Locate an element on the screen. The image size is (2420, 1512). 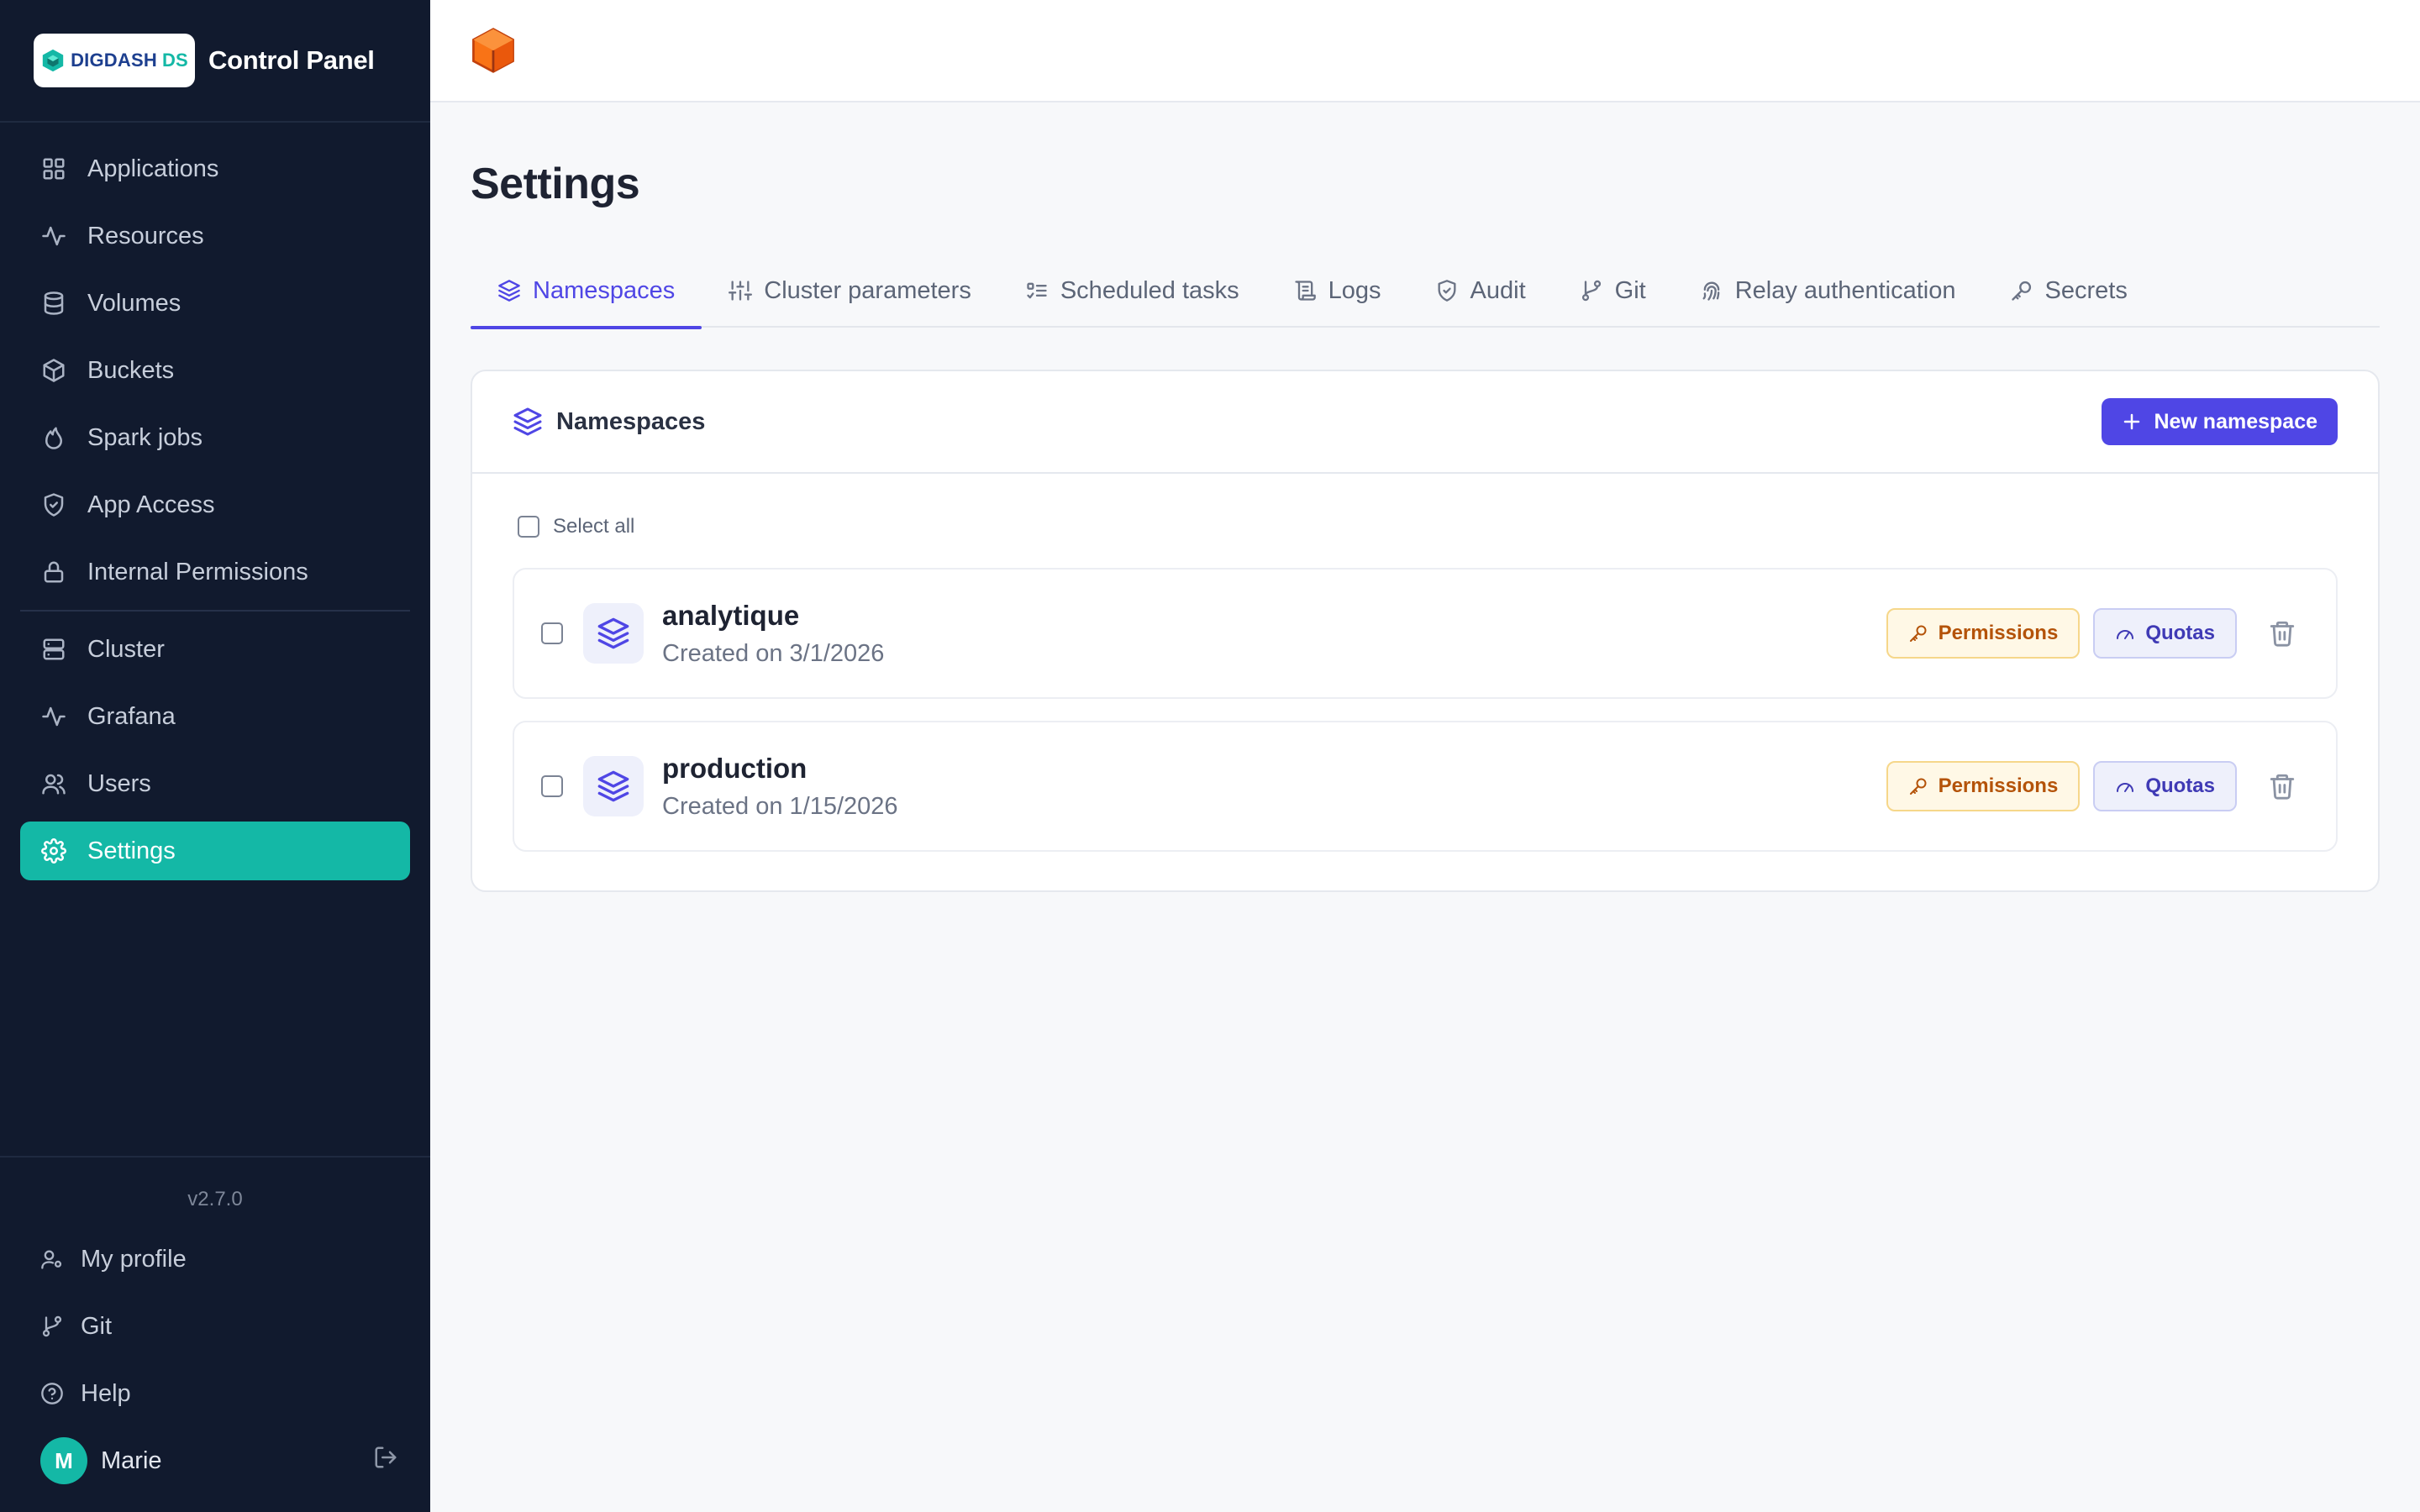
scroll-icon is located at coordinates (1305, 291).